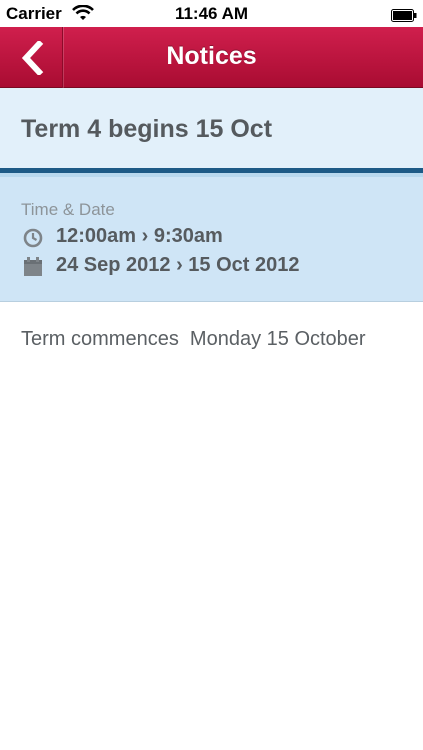 Image resolution: width=423 pixels, height=750 pixels. I want to click on clock-icon, so click(33, 238).